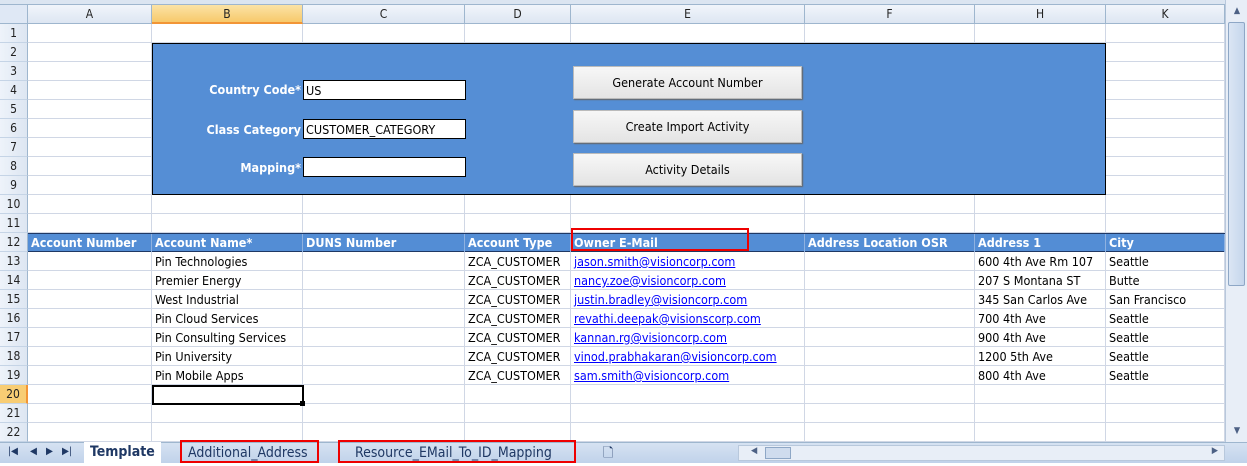 The height and width of the screenshot is (466, 1247). What do you see at coordinates (14, 14) in the screenshot?
I see `select-all-corner` at bounding box center [14, 14].